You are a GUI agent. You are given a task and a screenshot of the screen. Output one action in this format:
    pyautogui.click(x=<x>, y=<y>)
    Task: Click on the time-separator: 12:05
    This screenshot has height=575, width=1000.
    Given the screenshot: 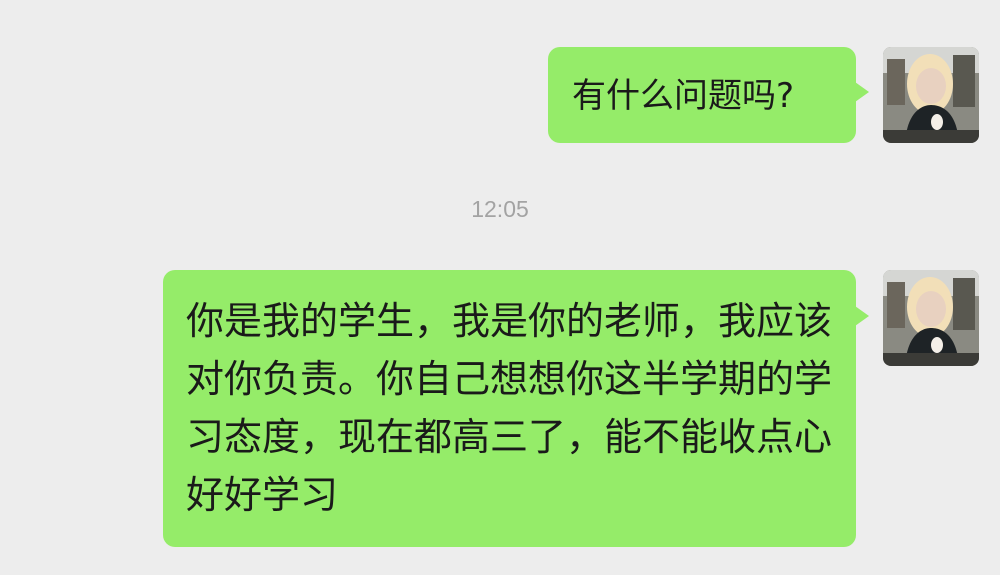 What is the action you would take?
    pyautogui.click(x=500, y=209)
    